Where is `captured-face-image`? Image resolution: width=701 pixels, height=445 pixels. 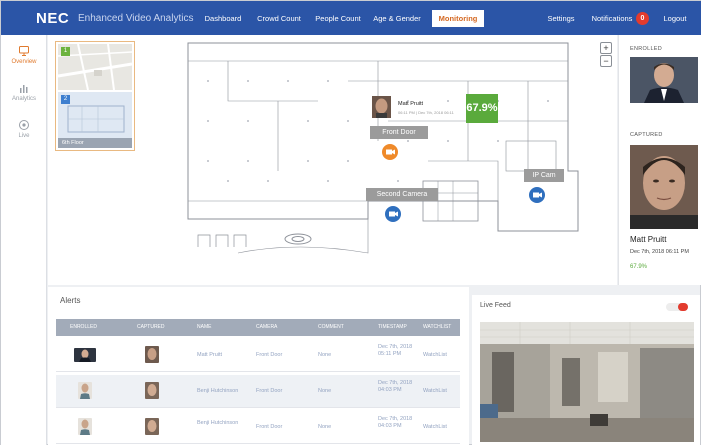 captured-face-image is located at coordinates (664, 187).